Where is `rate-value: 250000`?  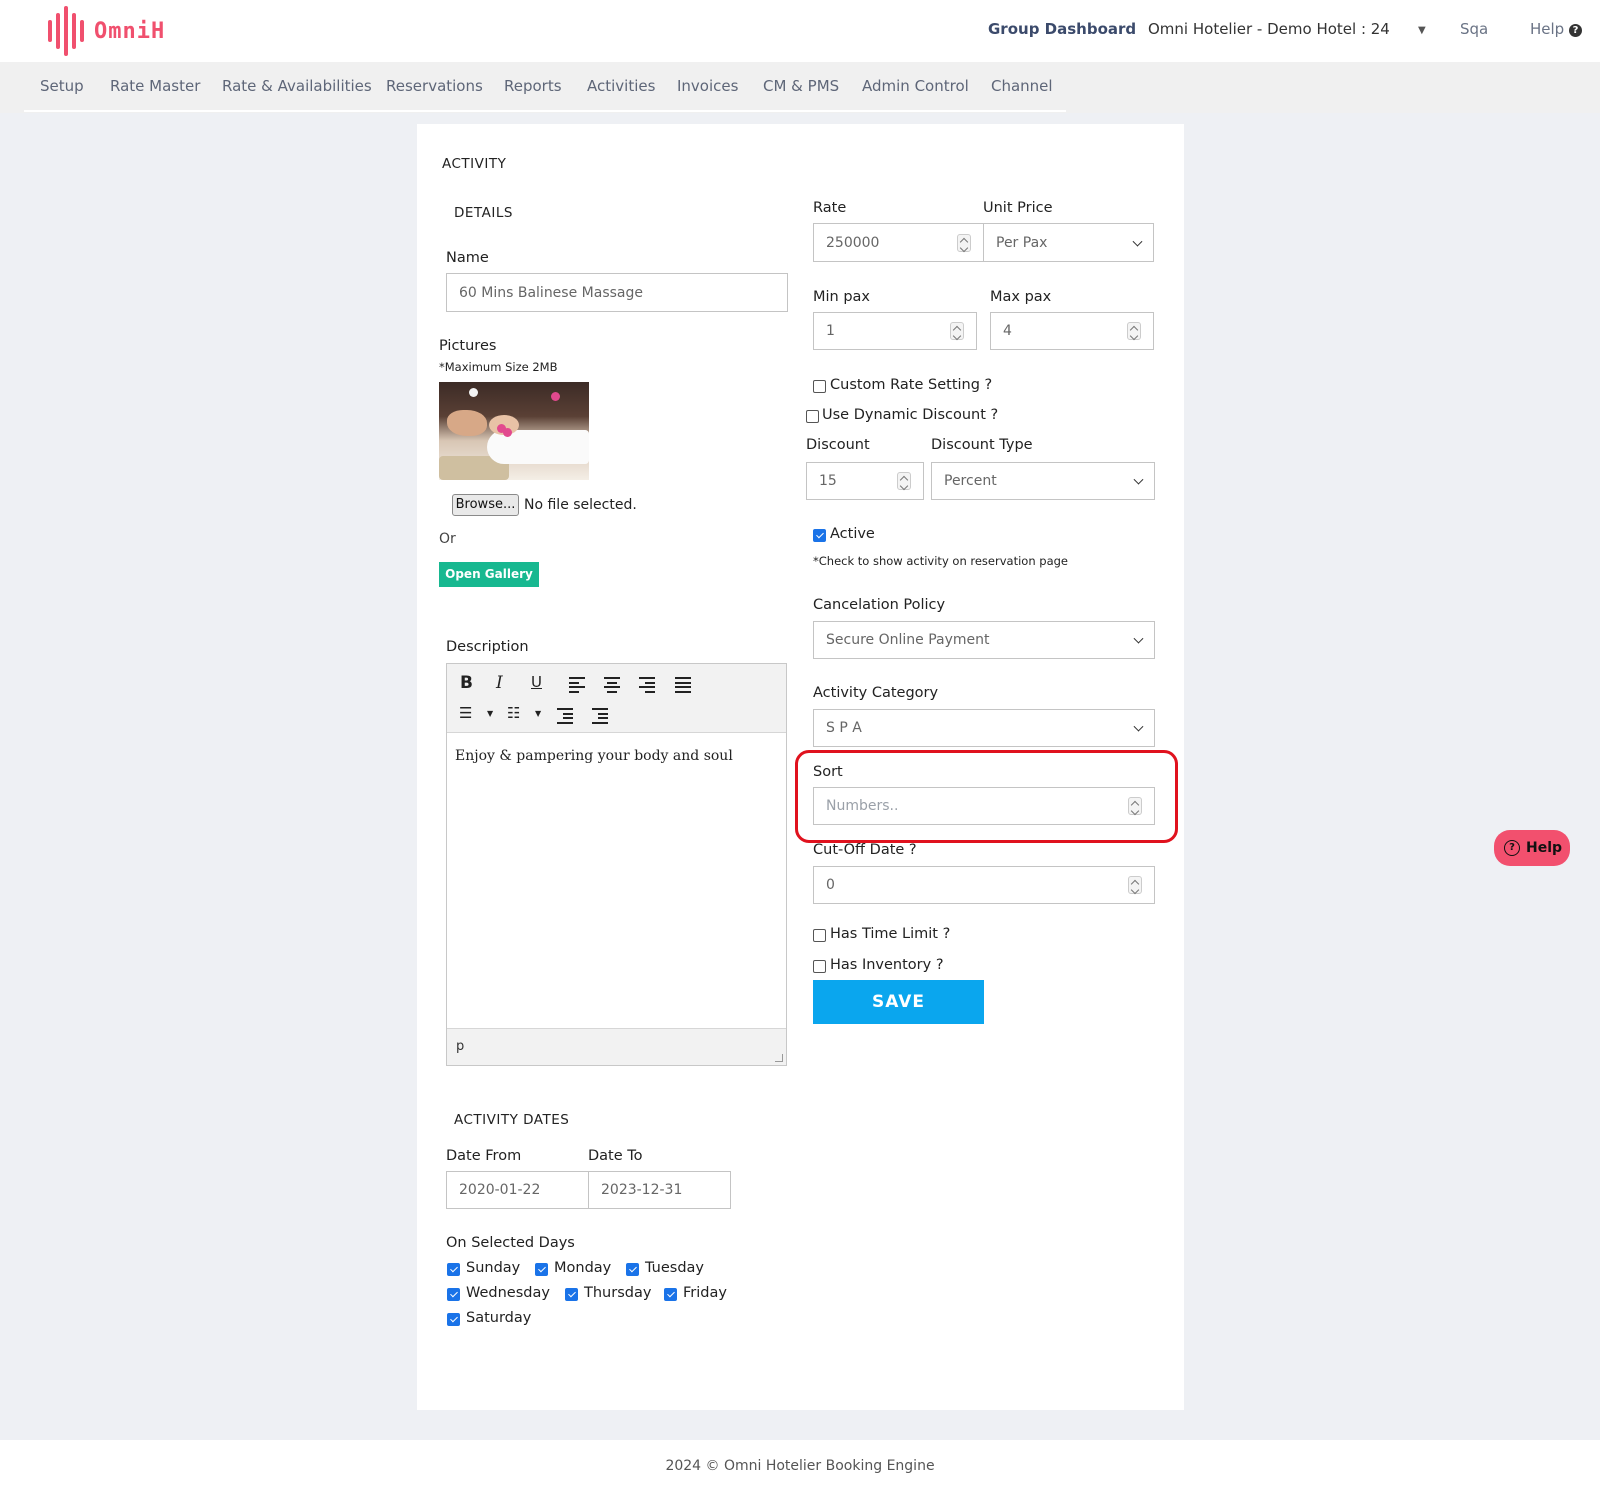
rate-value: 250000 is located at coordinates (853, 242).